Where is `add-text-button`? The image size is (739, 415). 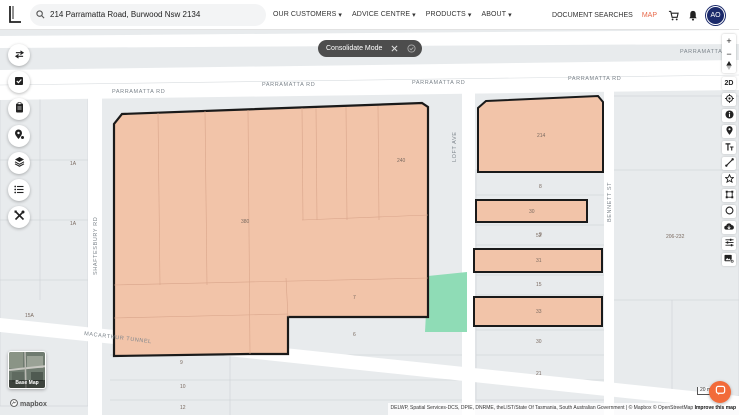
add-text-button is located at coordinates (729, 147).